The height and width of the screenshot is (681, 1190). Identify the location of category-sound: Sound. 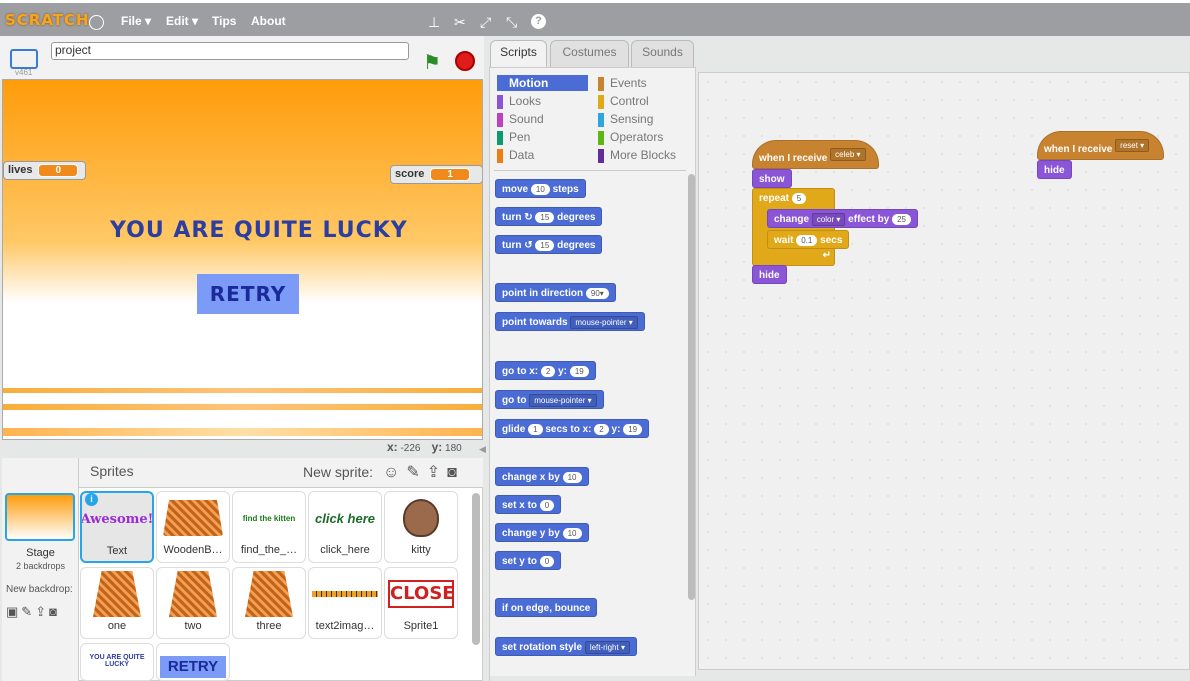
(520, 119).